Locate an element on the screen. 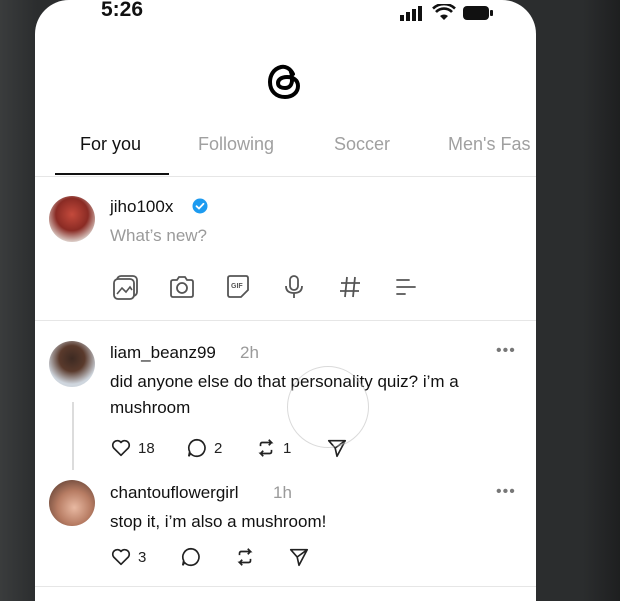 Image resolution: width=620 pixels, height=601 pixels. composer-username: jiho100x is located at coordinates (142, 206).